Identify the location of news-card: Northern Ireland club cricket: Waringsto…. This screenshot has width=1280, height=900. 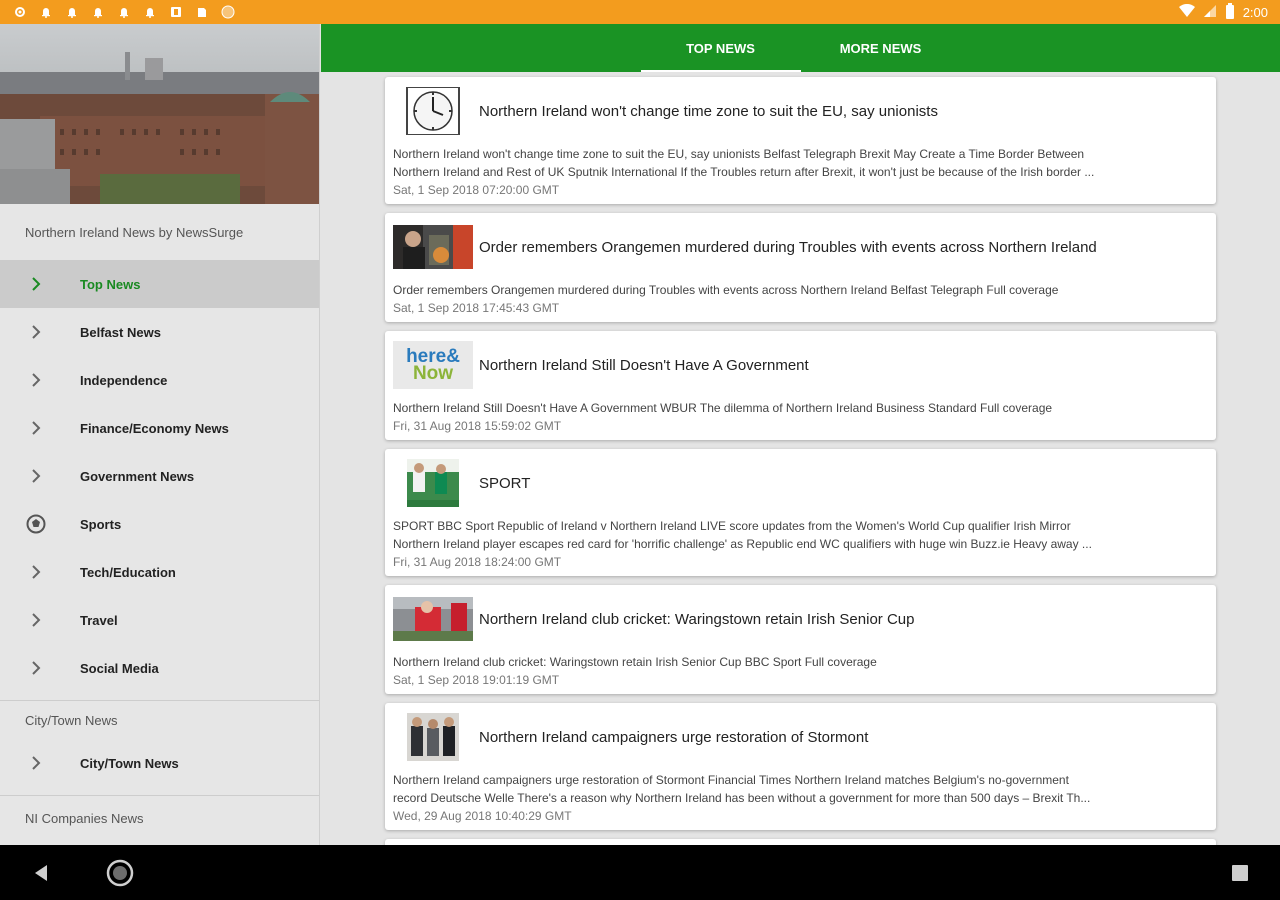
(800, 639).